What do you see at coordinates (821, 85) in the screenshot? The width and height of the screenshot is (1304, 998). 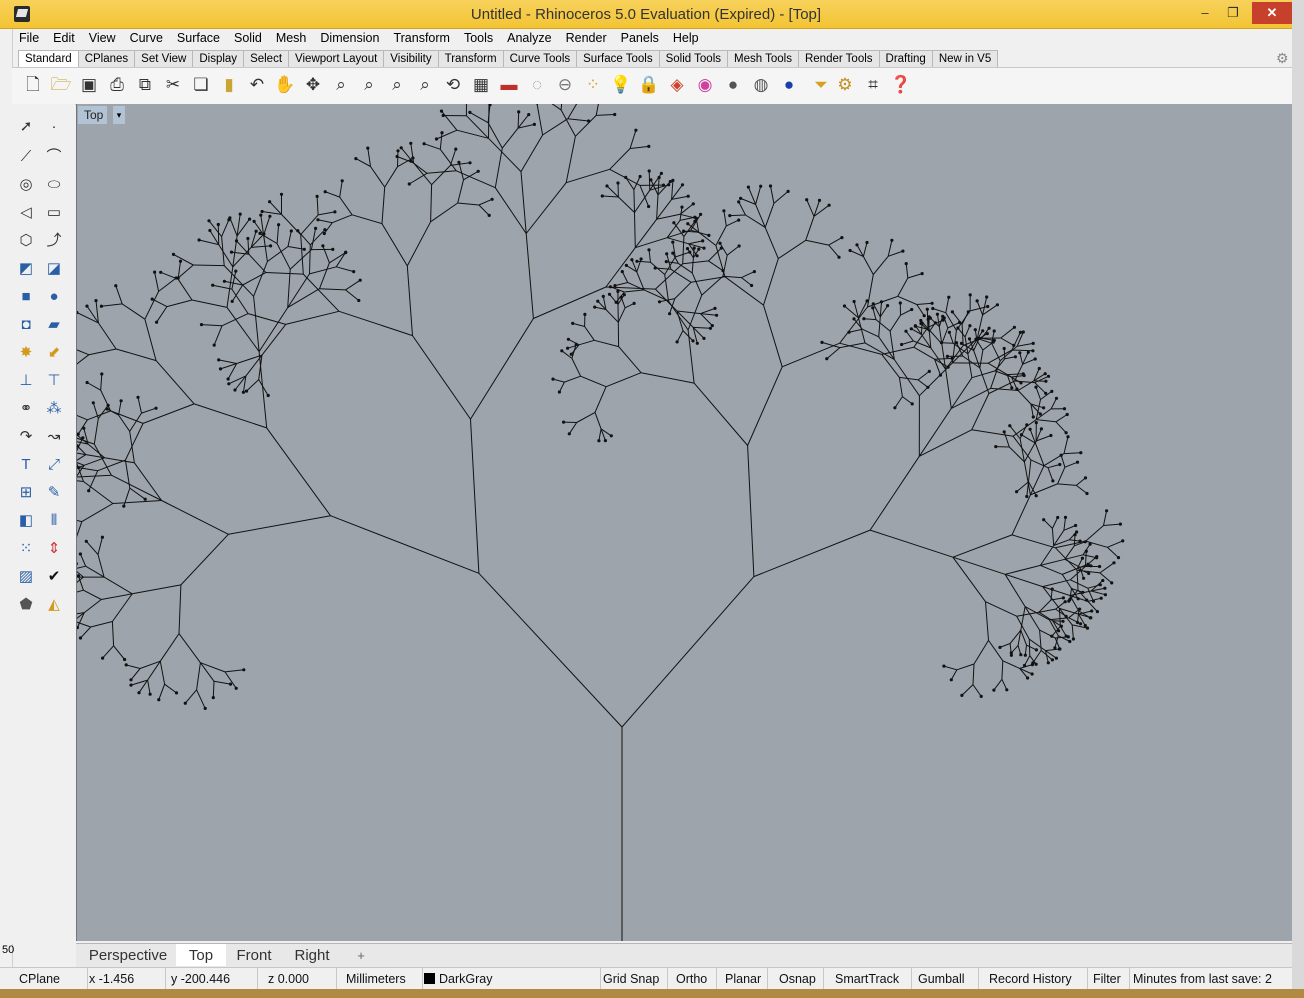 I see `selection-filter-icon: ⏷` at bounding box center [821, 85].